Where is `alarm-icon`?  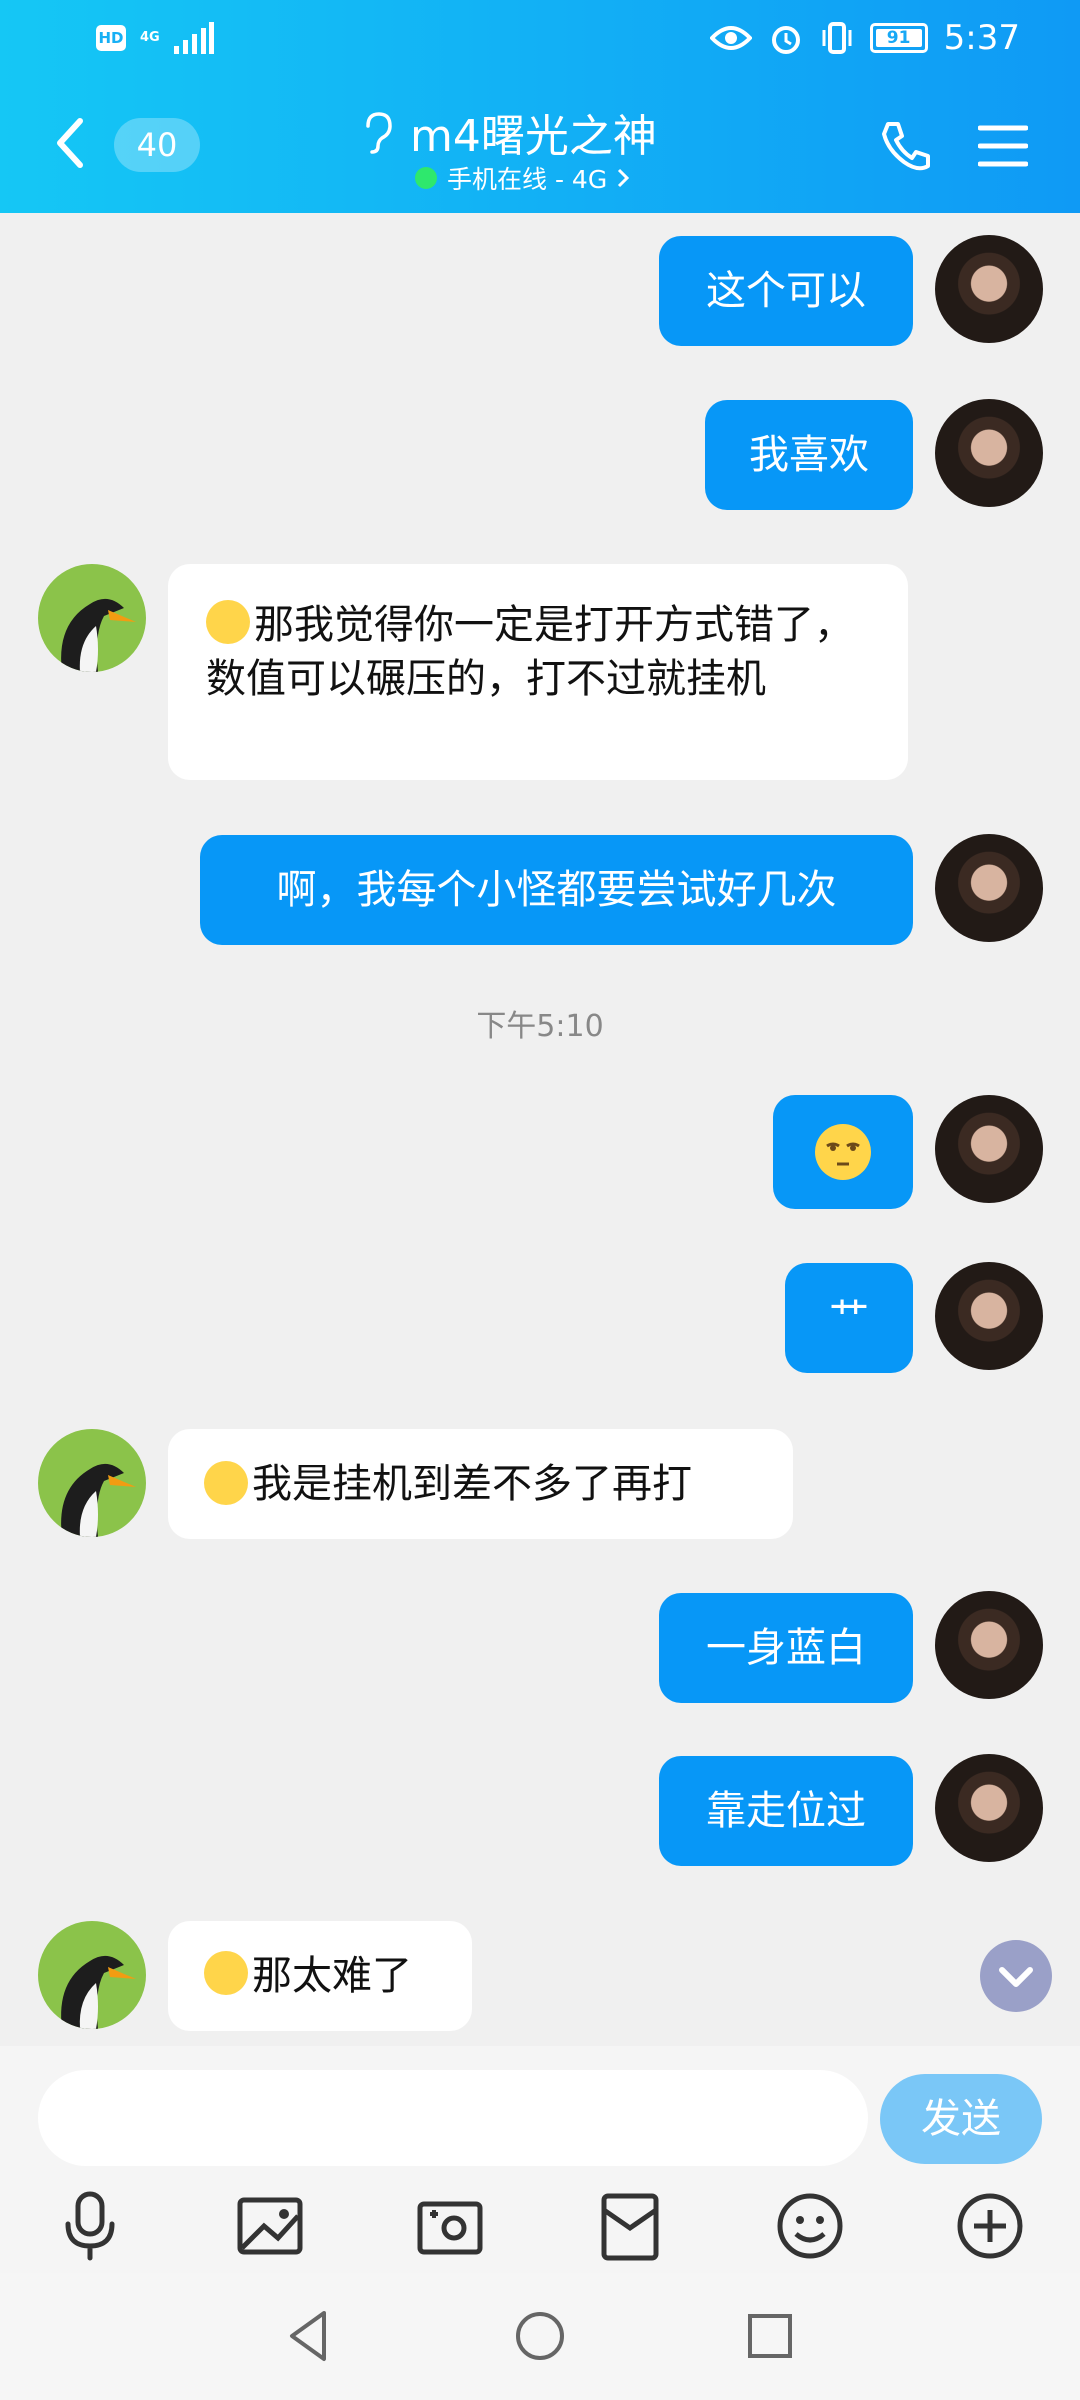 alarm-icon is located at coordinates (785, 40).